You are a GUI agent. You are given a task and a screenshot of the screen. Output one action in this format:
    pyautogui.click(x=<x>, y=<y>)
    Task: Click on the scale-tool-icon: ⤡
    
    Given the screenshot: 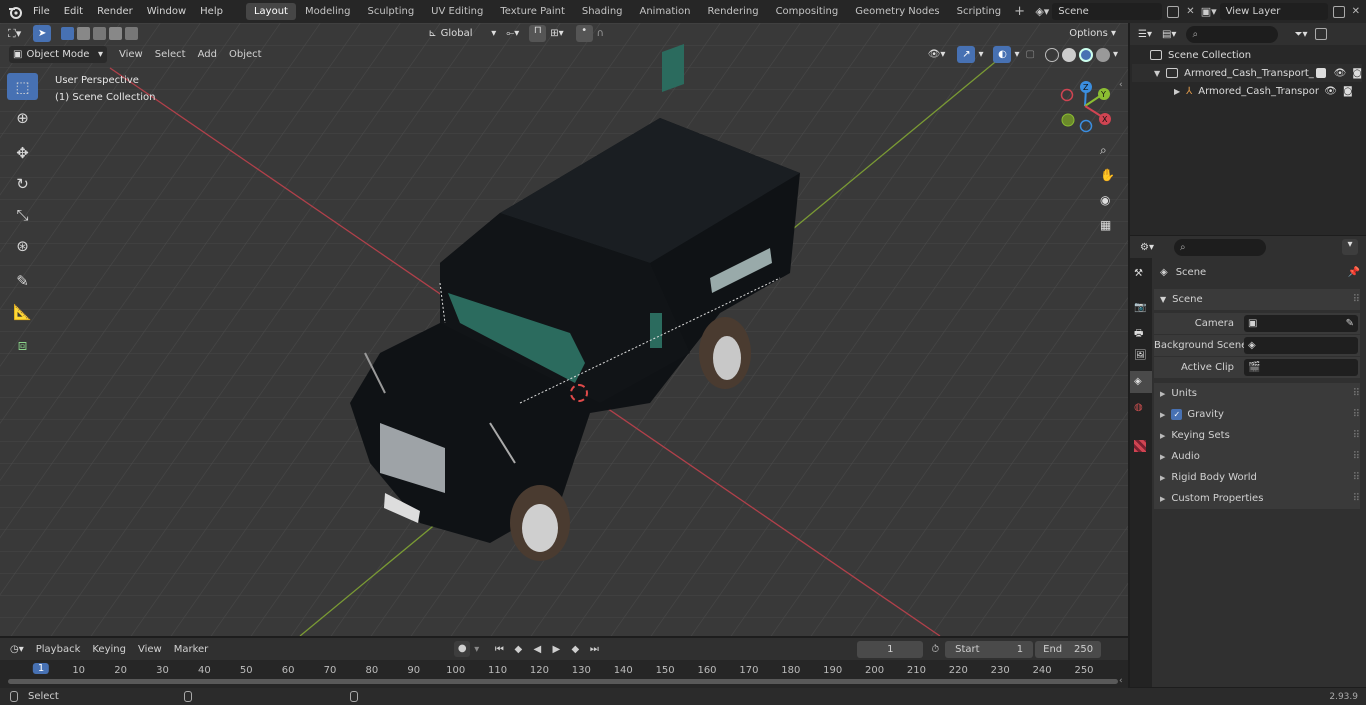 What is the action you would take?
    pyautogui.click(x=22, y=214)
    